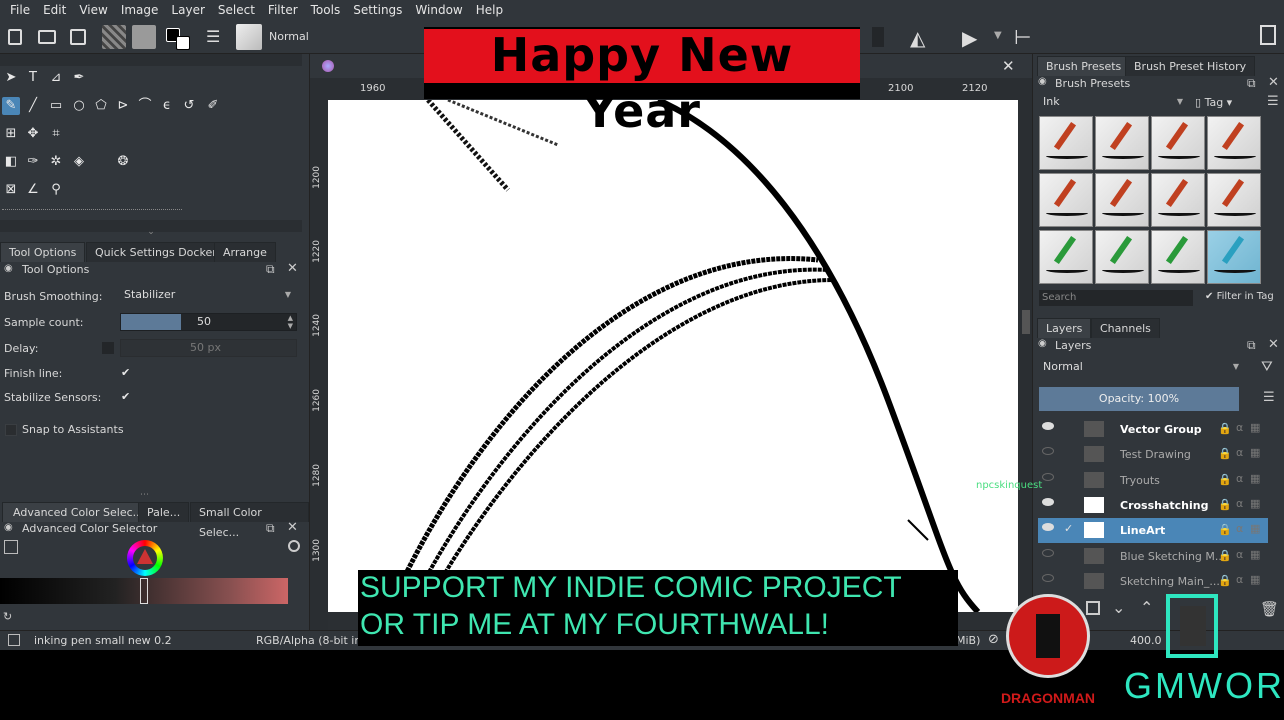 The height and width of the screenshot is (720, 1284). Describe the element at coordinates (55, 10) in the screenshot. I see `menu-item-edit: Edit` at that location.